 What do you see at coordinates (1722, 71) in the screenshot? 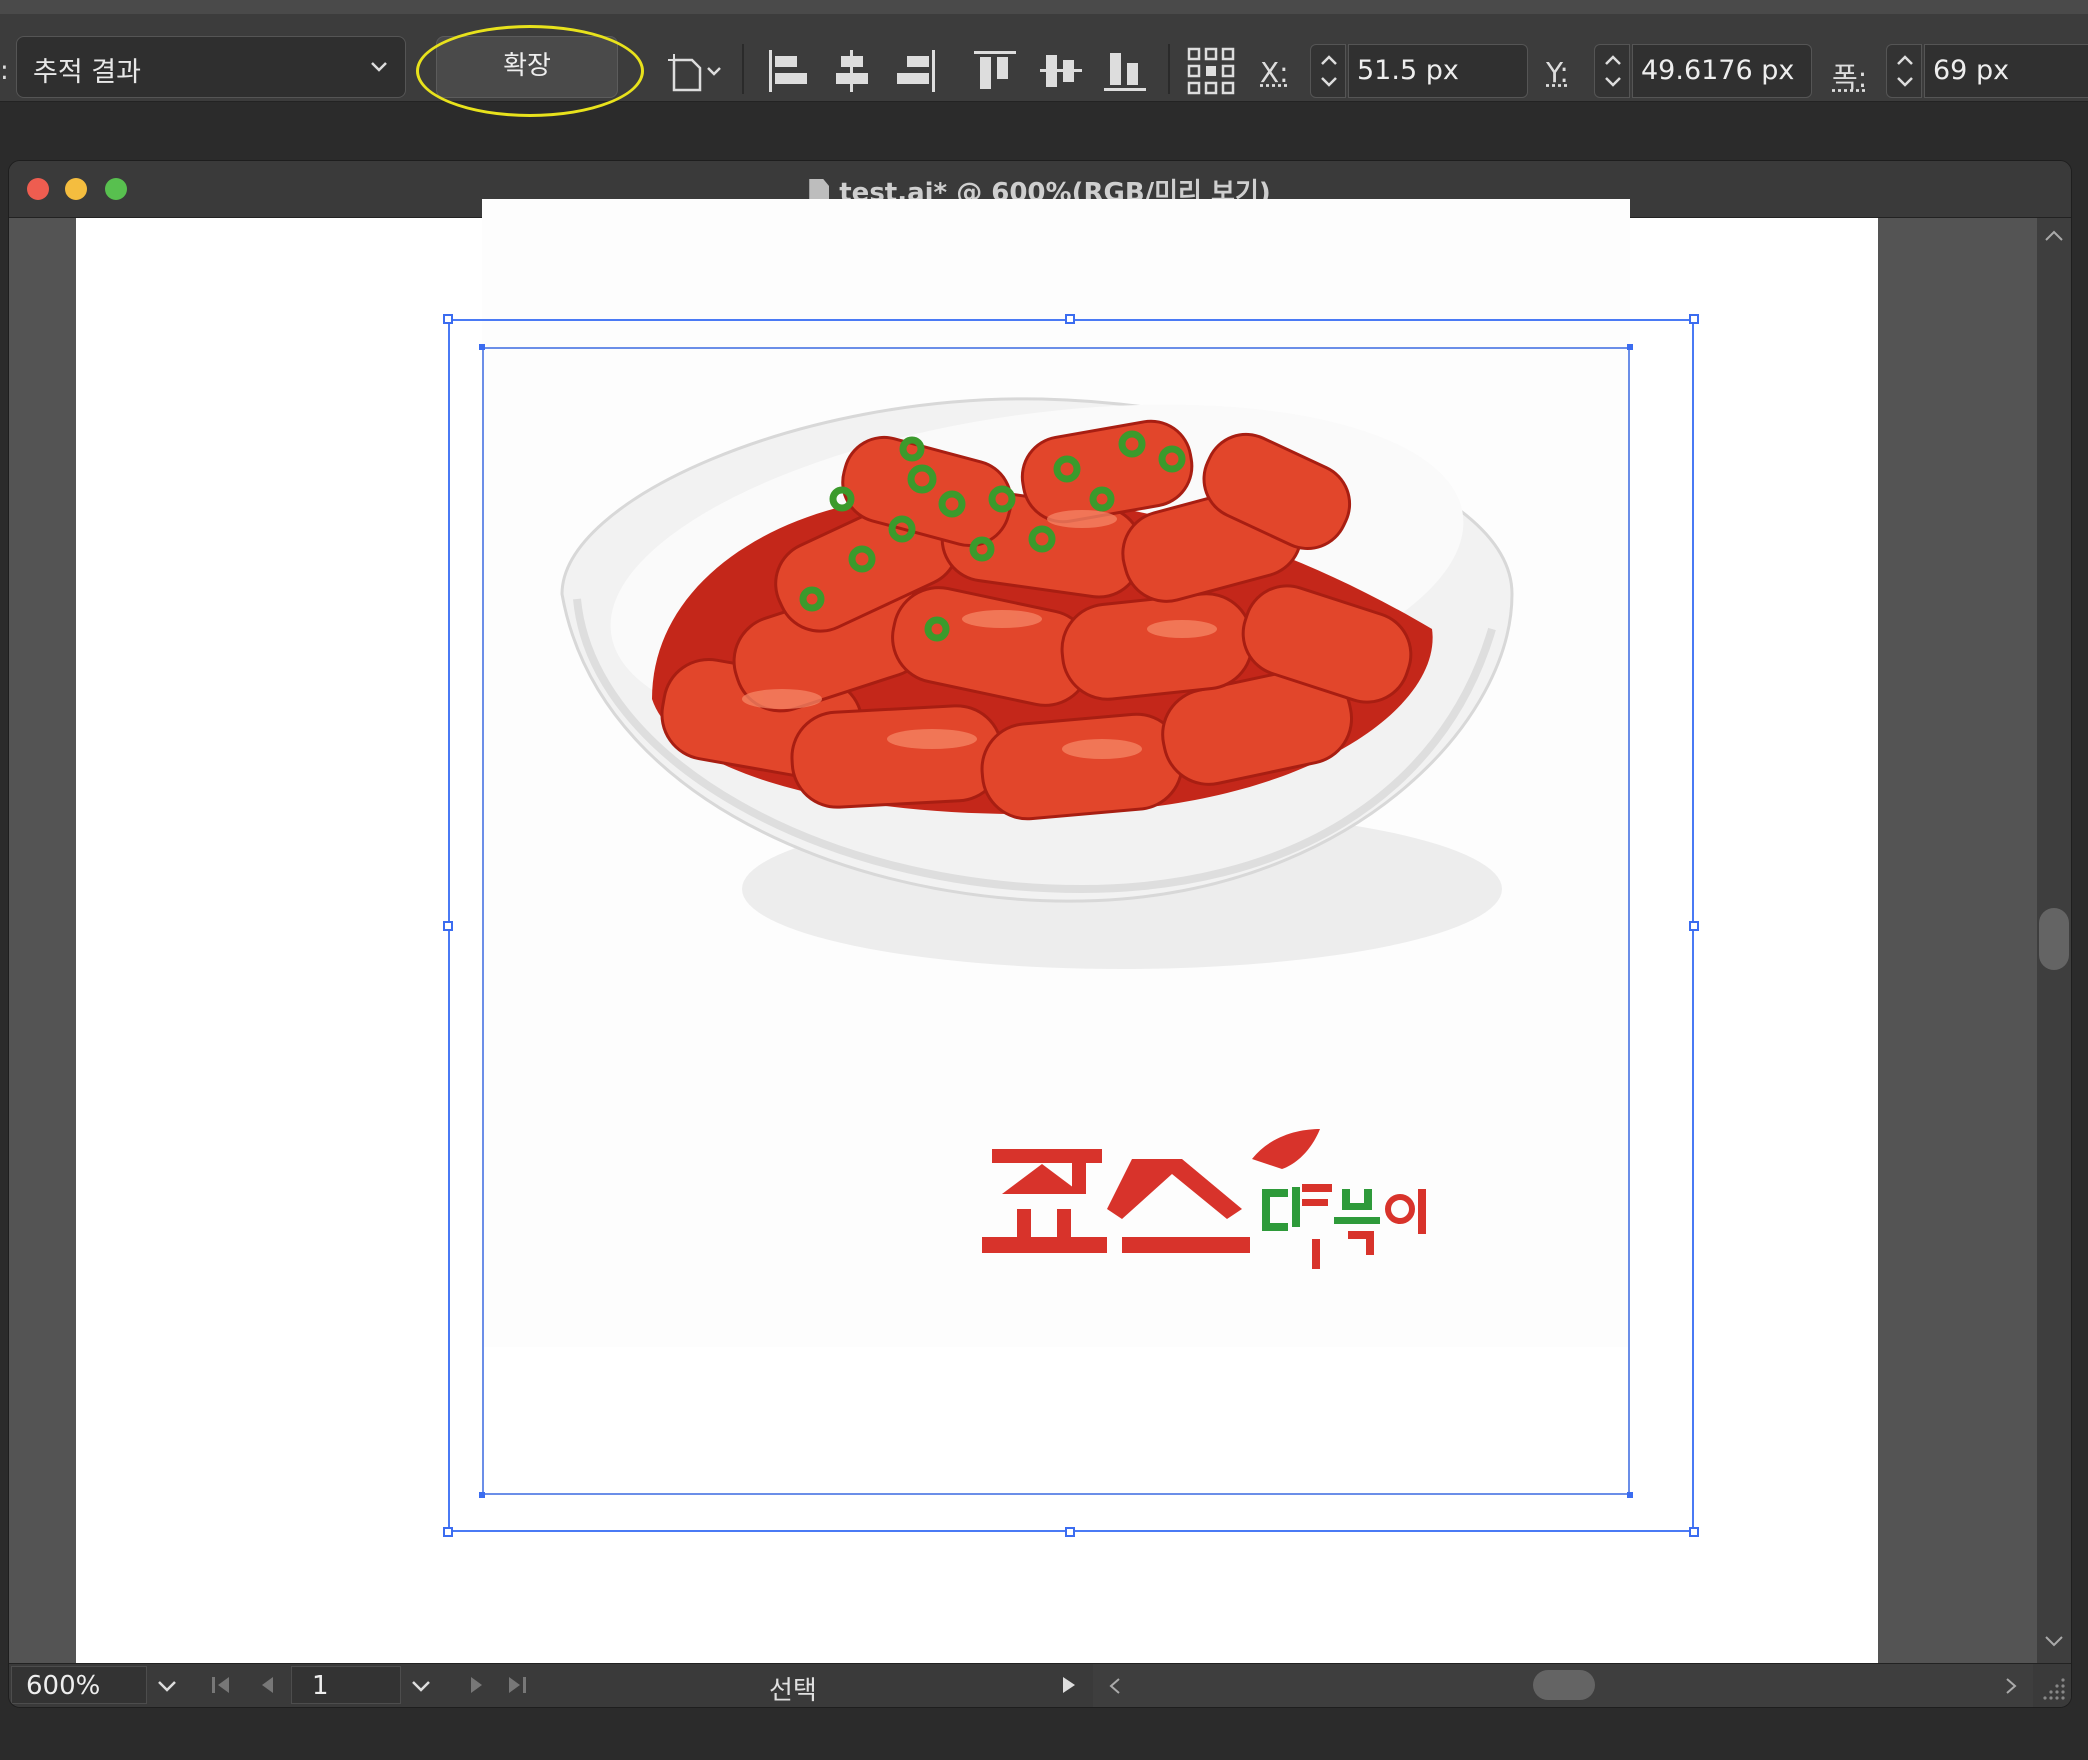
I see `y-field: 49.6176 px` at bounding box center [1722, 71].